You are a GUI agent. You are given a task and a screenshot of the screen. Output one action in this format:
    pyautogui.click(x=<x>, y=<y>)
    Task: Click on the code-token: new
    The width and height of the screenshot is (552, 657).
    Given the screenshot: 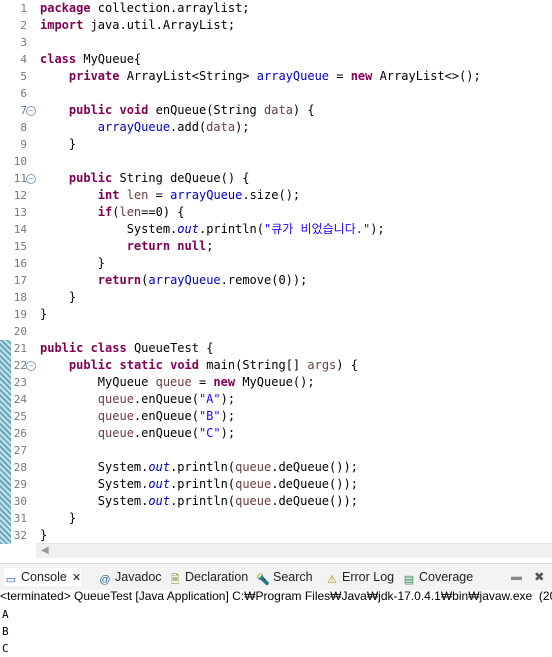 What is the action you would take?
    pyautogui.click(x=224, y=382)
    